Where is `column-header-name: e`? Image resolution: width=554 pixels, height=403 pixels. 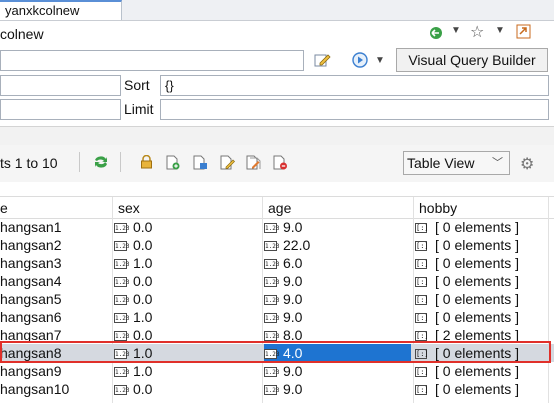 column-header-name: e is located at coordinates (4, 208).